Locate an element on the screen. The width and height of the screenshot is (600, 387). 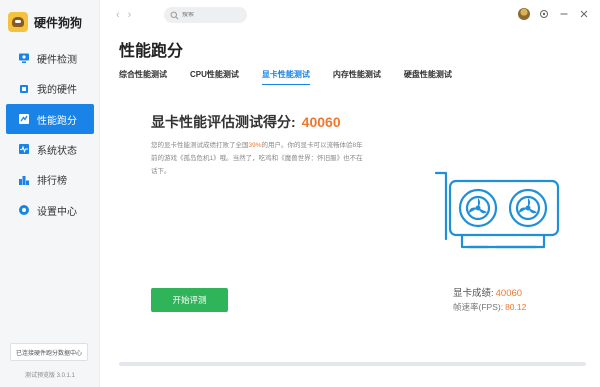
sidebar-item-my-hardware: 我的硬件 is located at coordinates (50, 89).